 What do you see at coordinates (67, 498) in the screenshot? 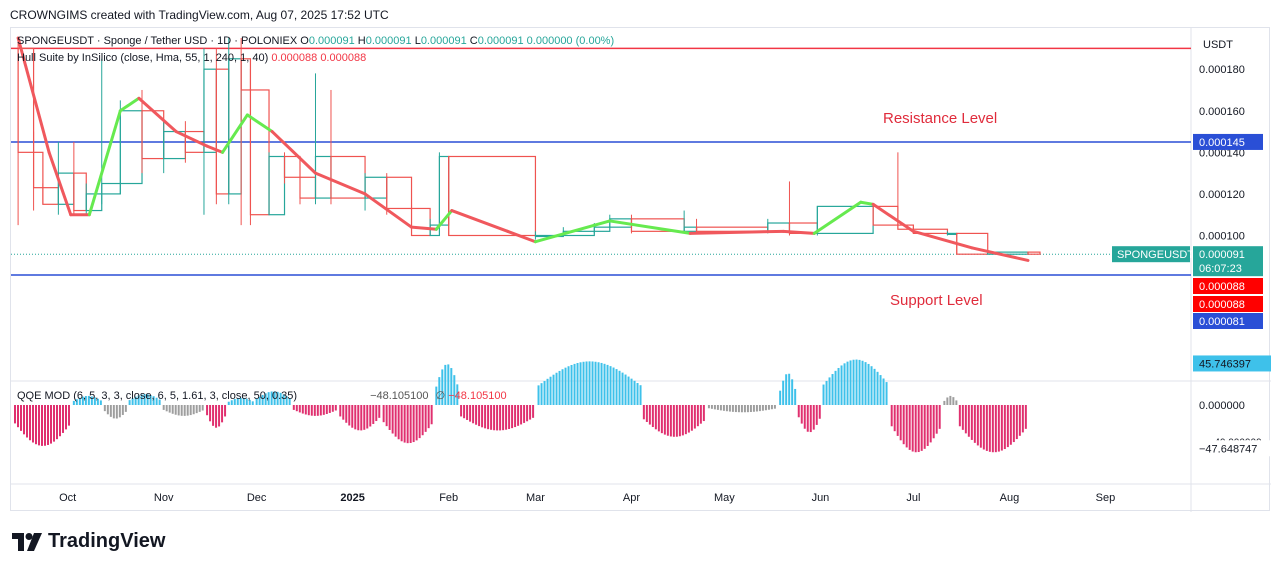
I see `time-axis-label: Oct` at bounding box center [67, 498].